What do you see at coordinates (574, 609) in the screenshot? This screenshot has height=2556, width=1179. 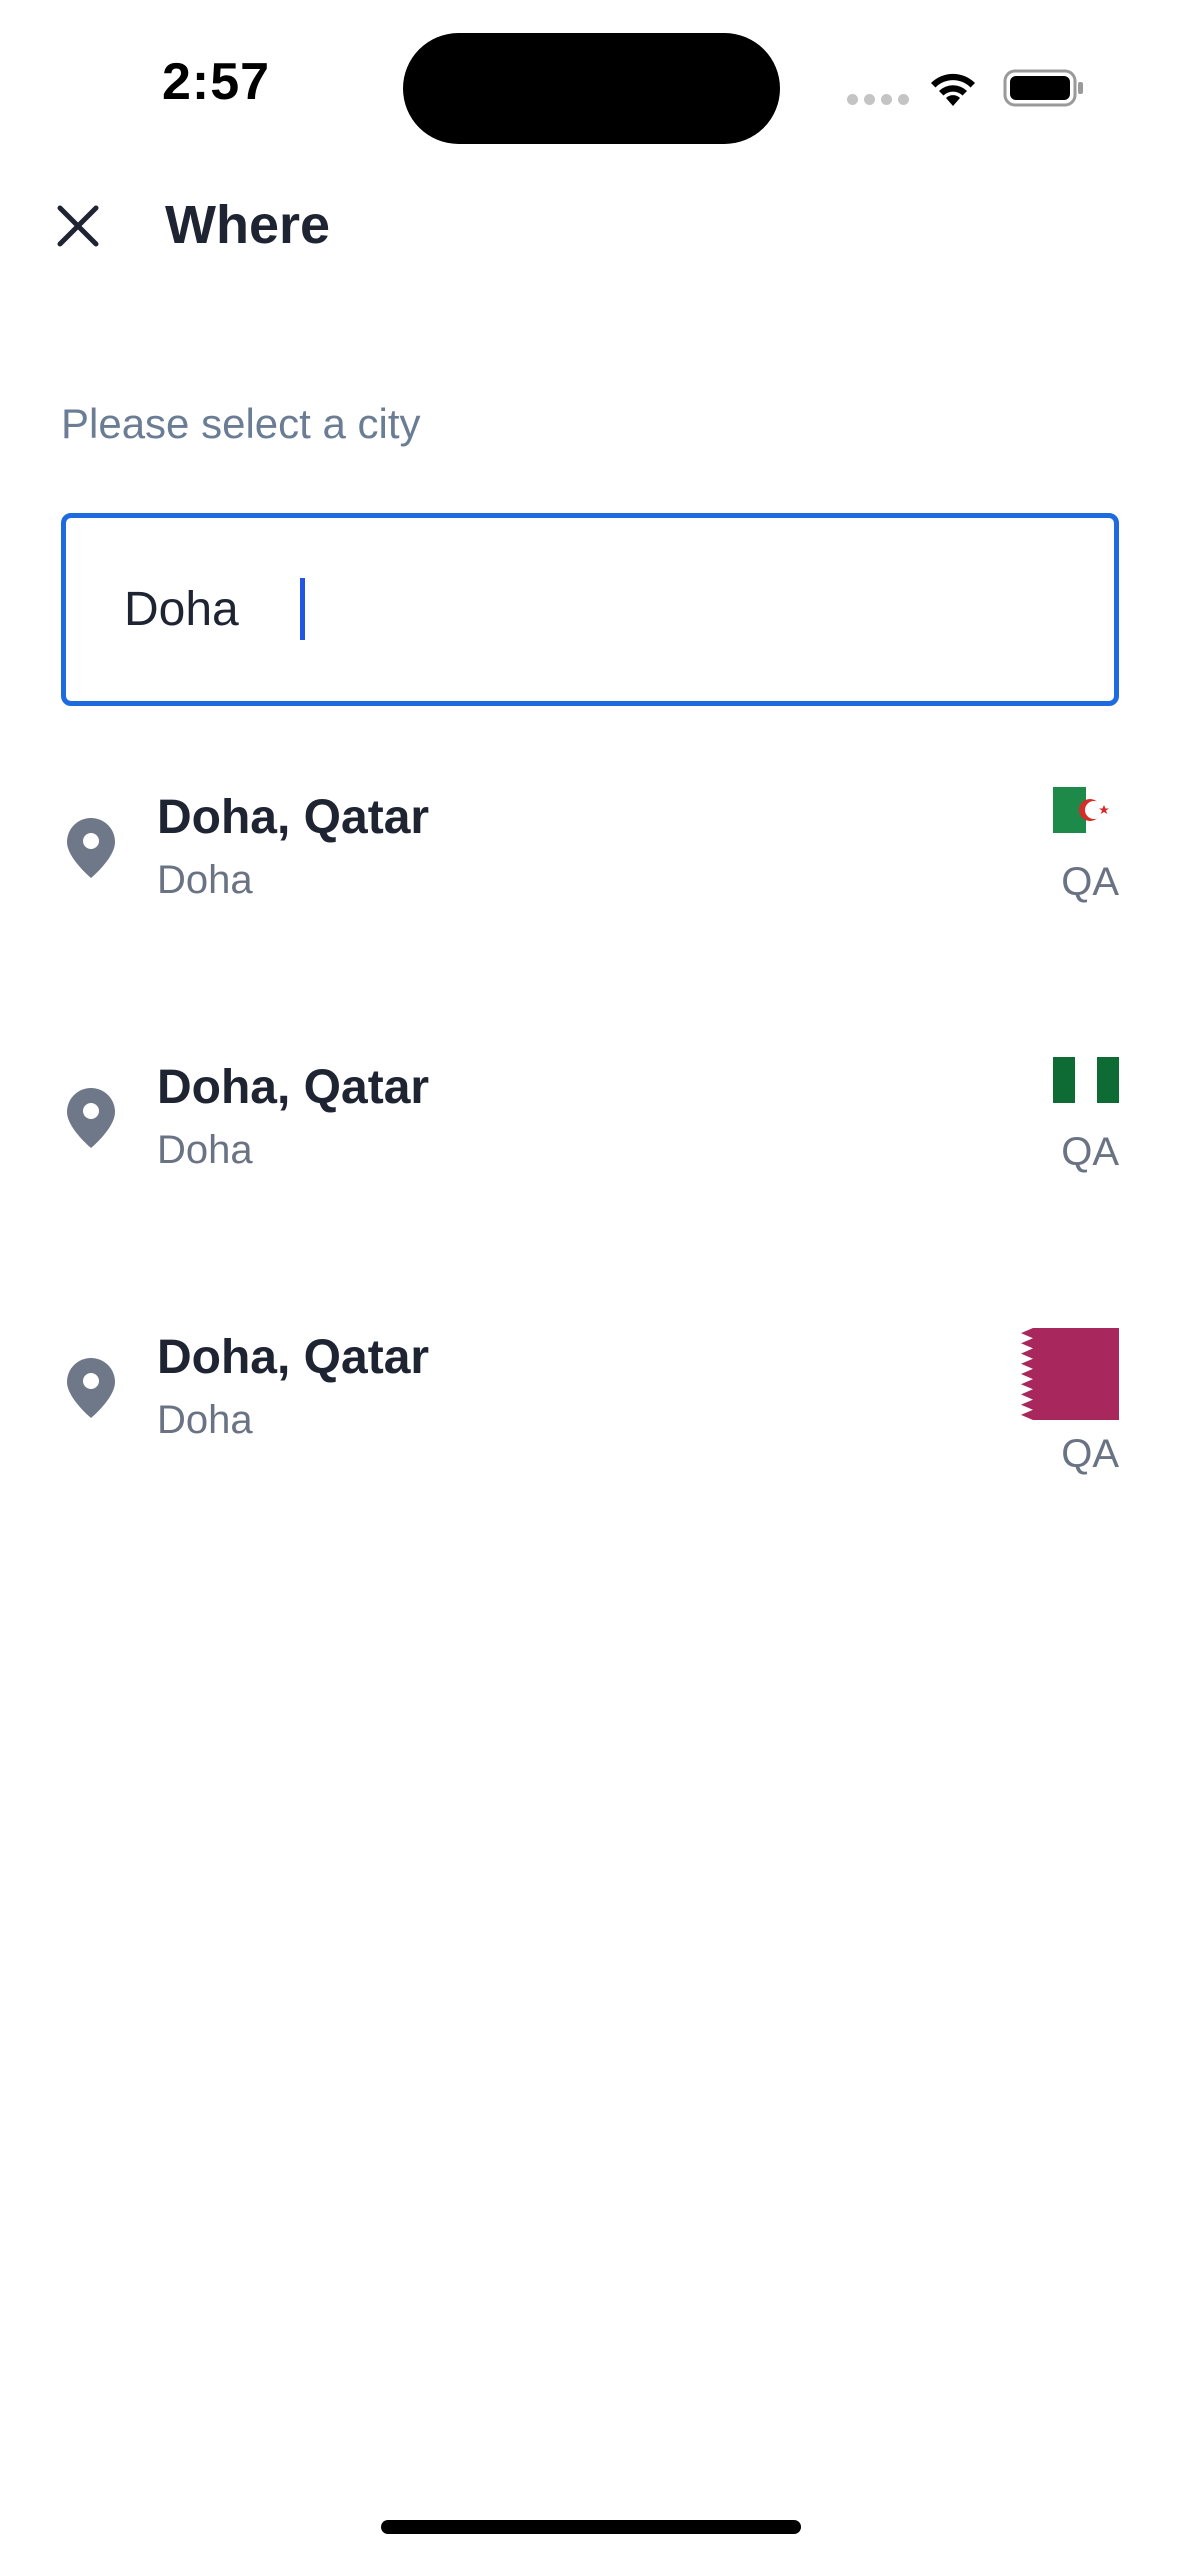 I see `city-search-input` at bounding box center [574, 609].